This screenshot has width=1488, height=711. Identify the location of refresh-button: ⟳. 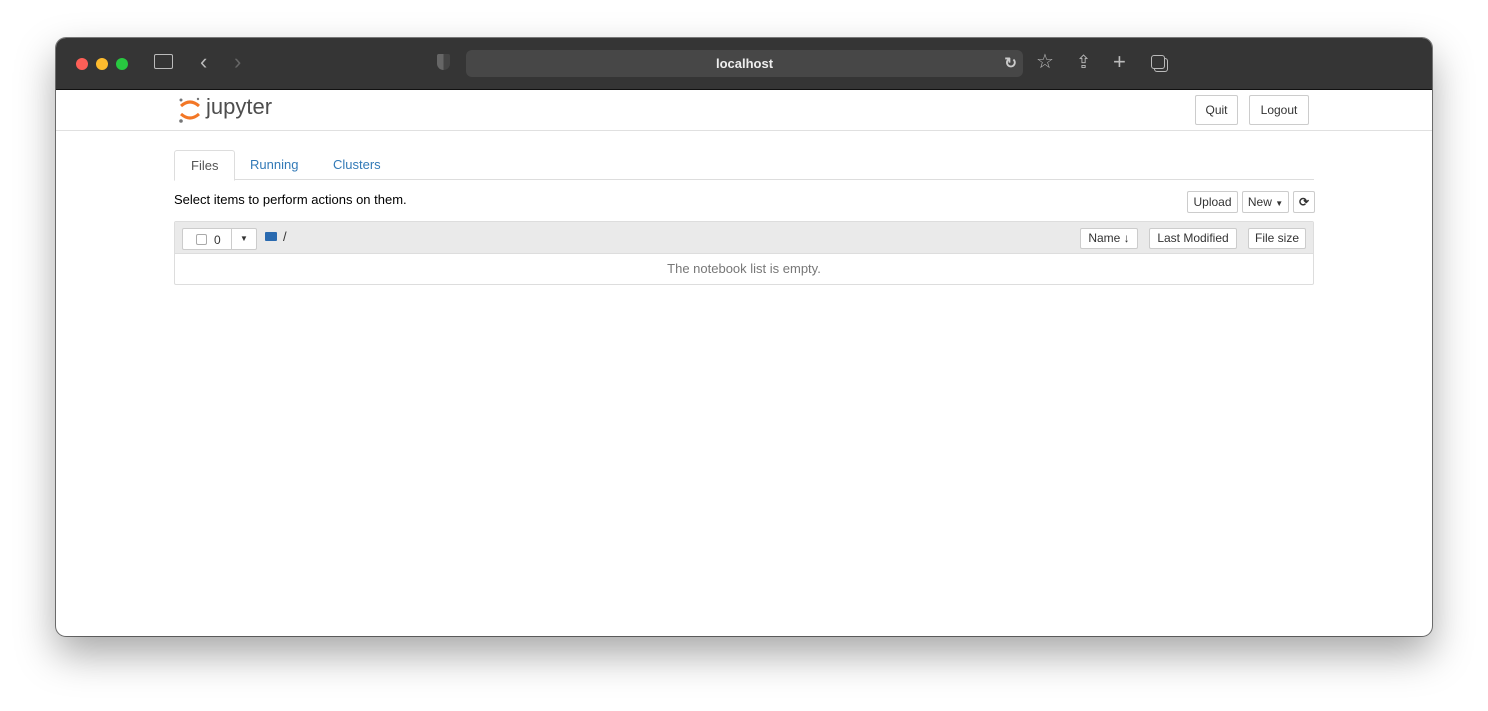
(1304, 202).